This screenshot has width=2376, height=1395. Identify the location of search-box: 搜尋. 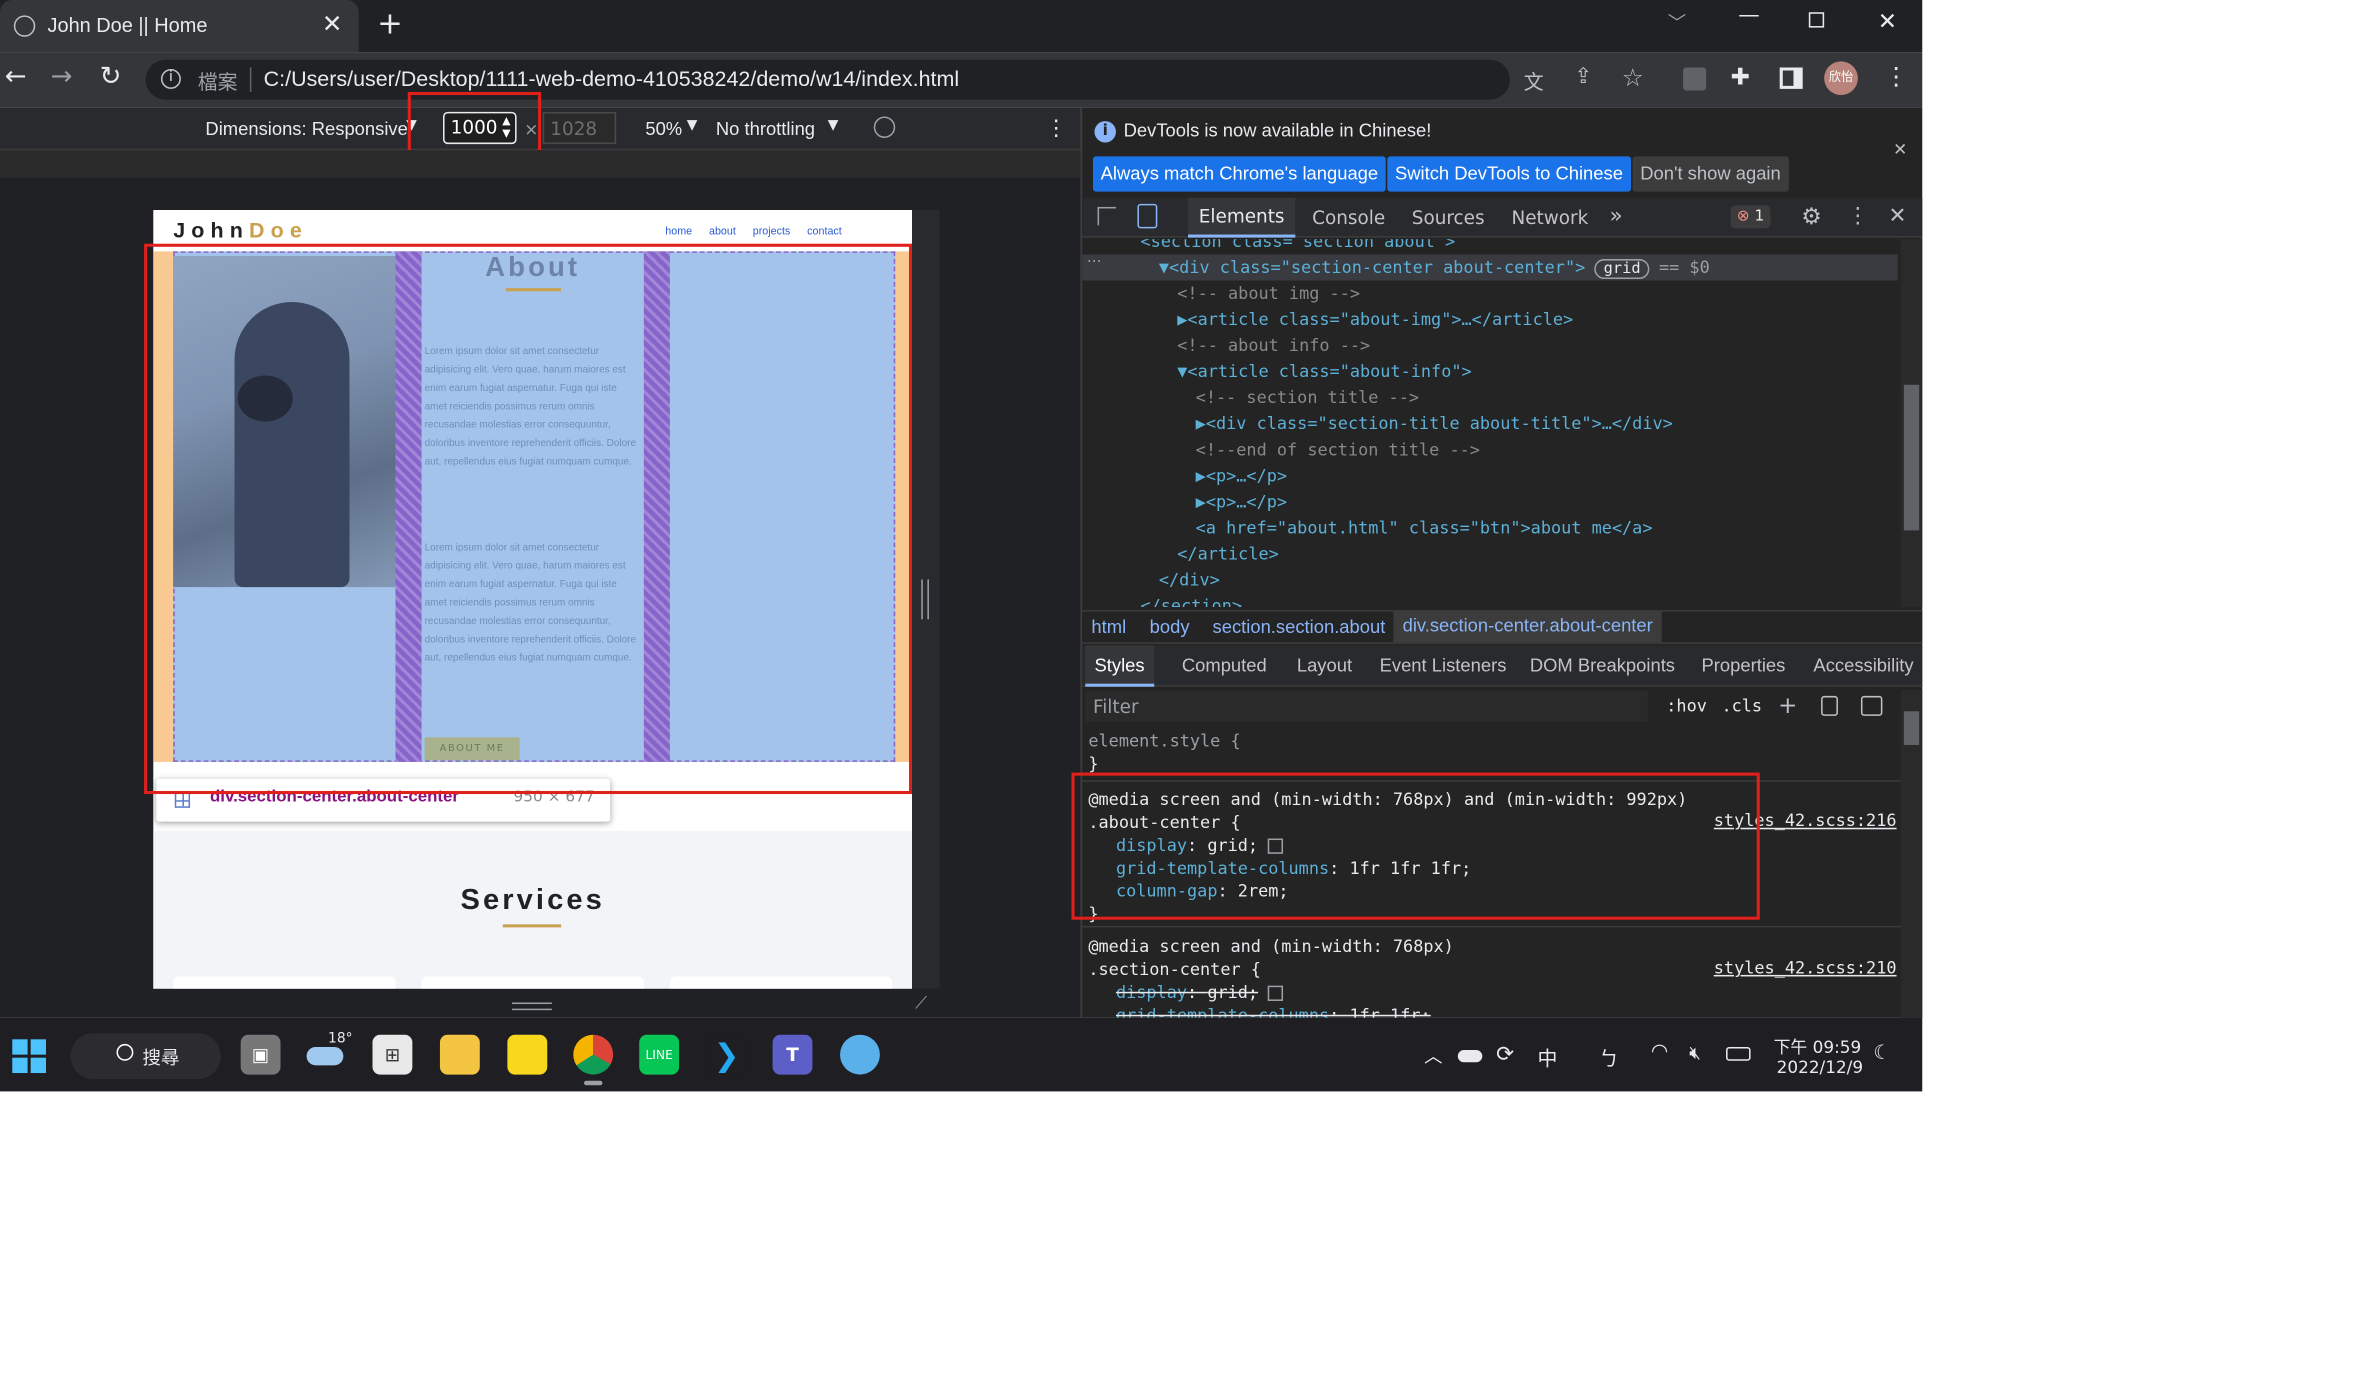
(145, 1056).